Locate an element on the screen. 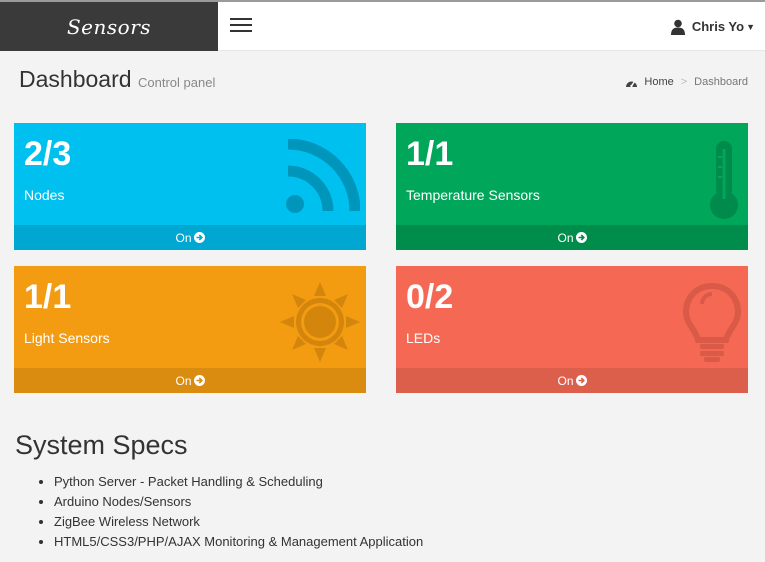  stat-label: Temperature Sensors is located at coordinates (473, 195).